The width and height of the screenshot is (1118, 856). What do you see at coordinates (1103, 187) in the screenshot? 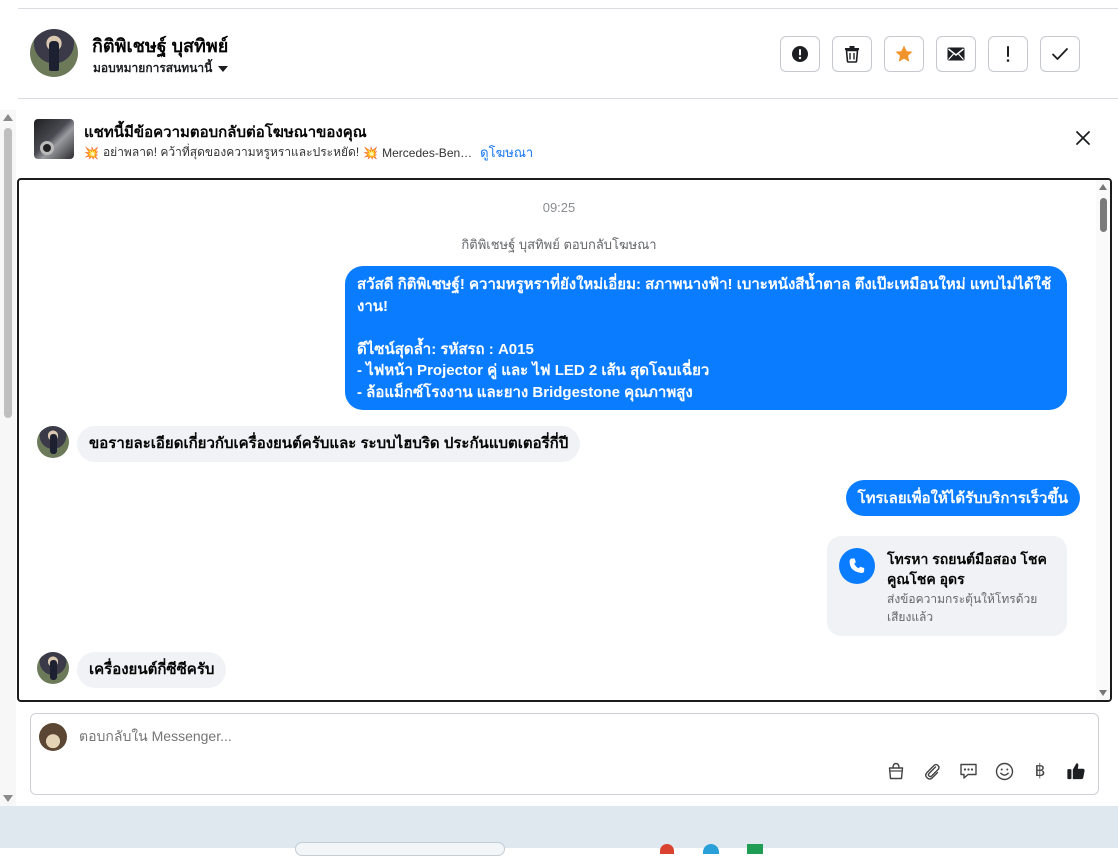
I see `thread-scroll-up-arrow` at bounding box center [1103, 187].